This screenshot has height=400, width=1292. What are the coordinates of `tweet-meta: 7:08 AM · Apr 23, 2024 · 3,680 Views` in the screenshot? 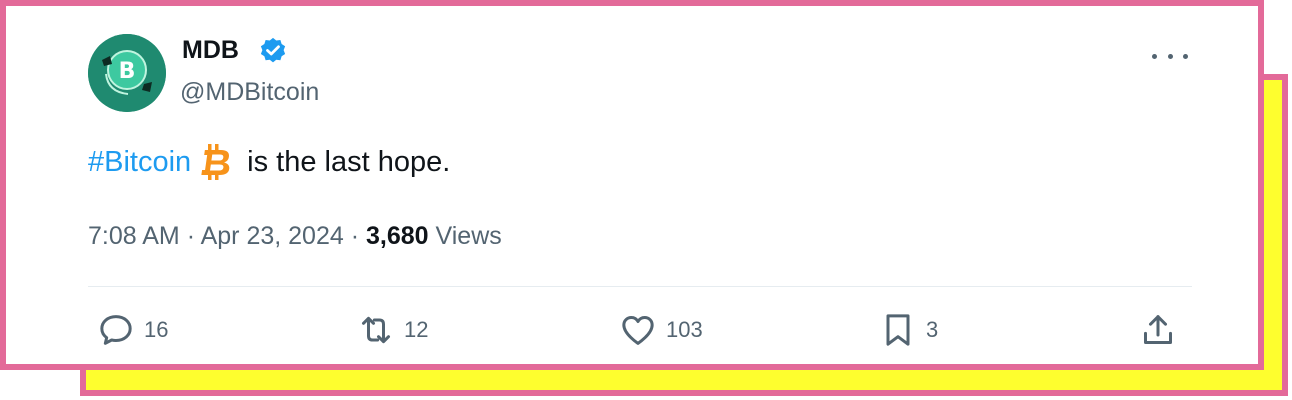 It's located at (295, 236).